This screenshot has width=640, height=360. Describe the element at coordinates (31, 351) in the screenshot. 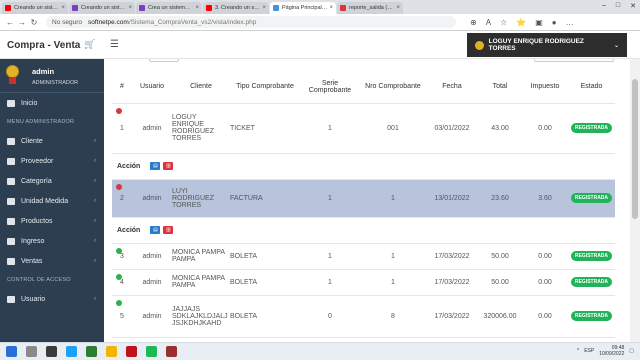

I see `search-icon` at that location.